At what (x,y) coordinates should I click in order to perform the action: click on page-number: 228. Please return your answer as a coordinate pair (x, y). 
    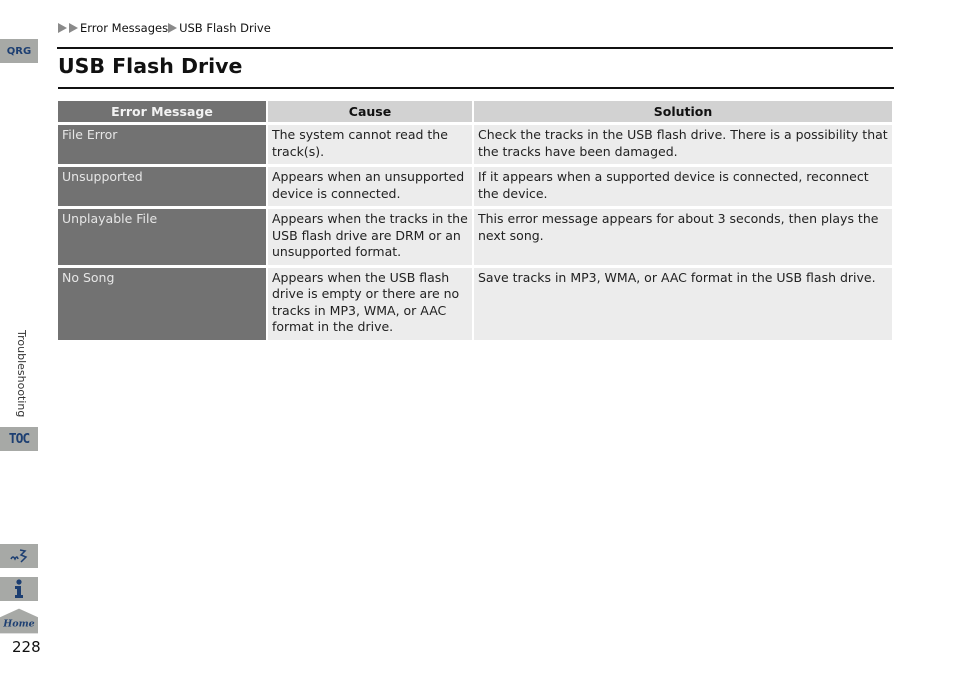
    Looking at the image, I should click on (26, 647).